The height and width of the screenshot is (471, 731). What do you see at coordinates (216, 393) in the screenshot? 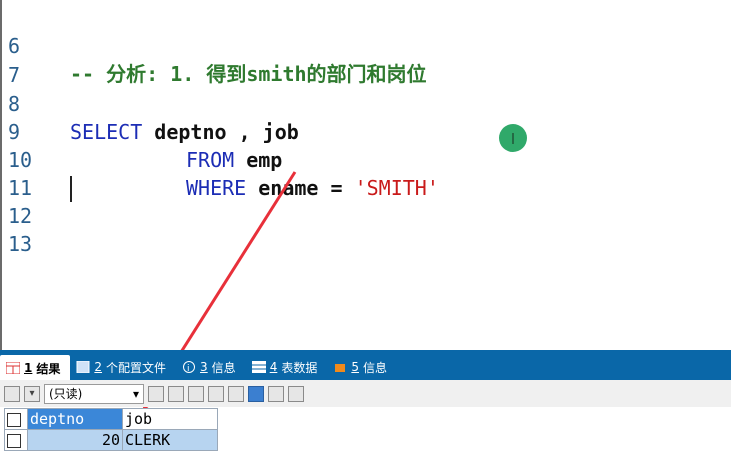
I see `delete-icon` at bounding box center [216, 393].